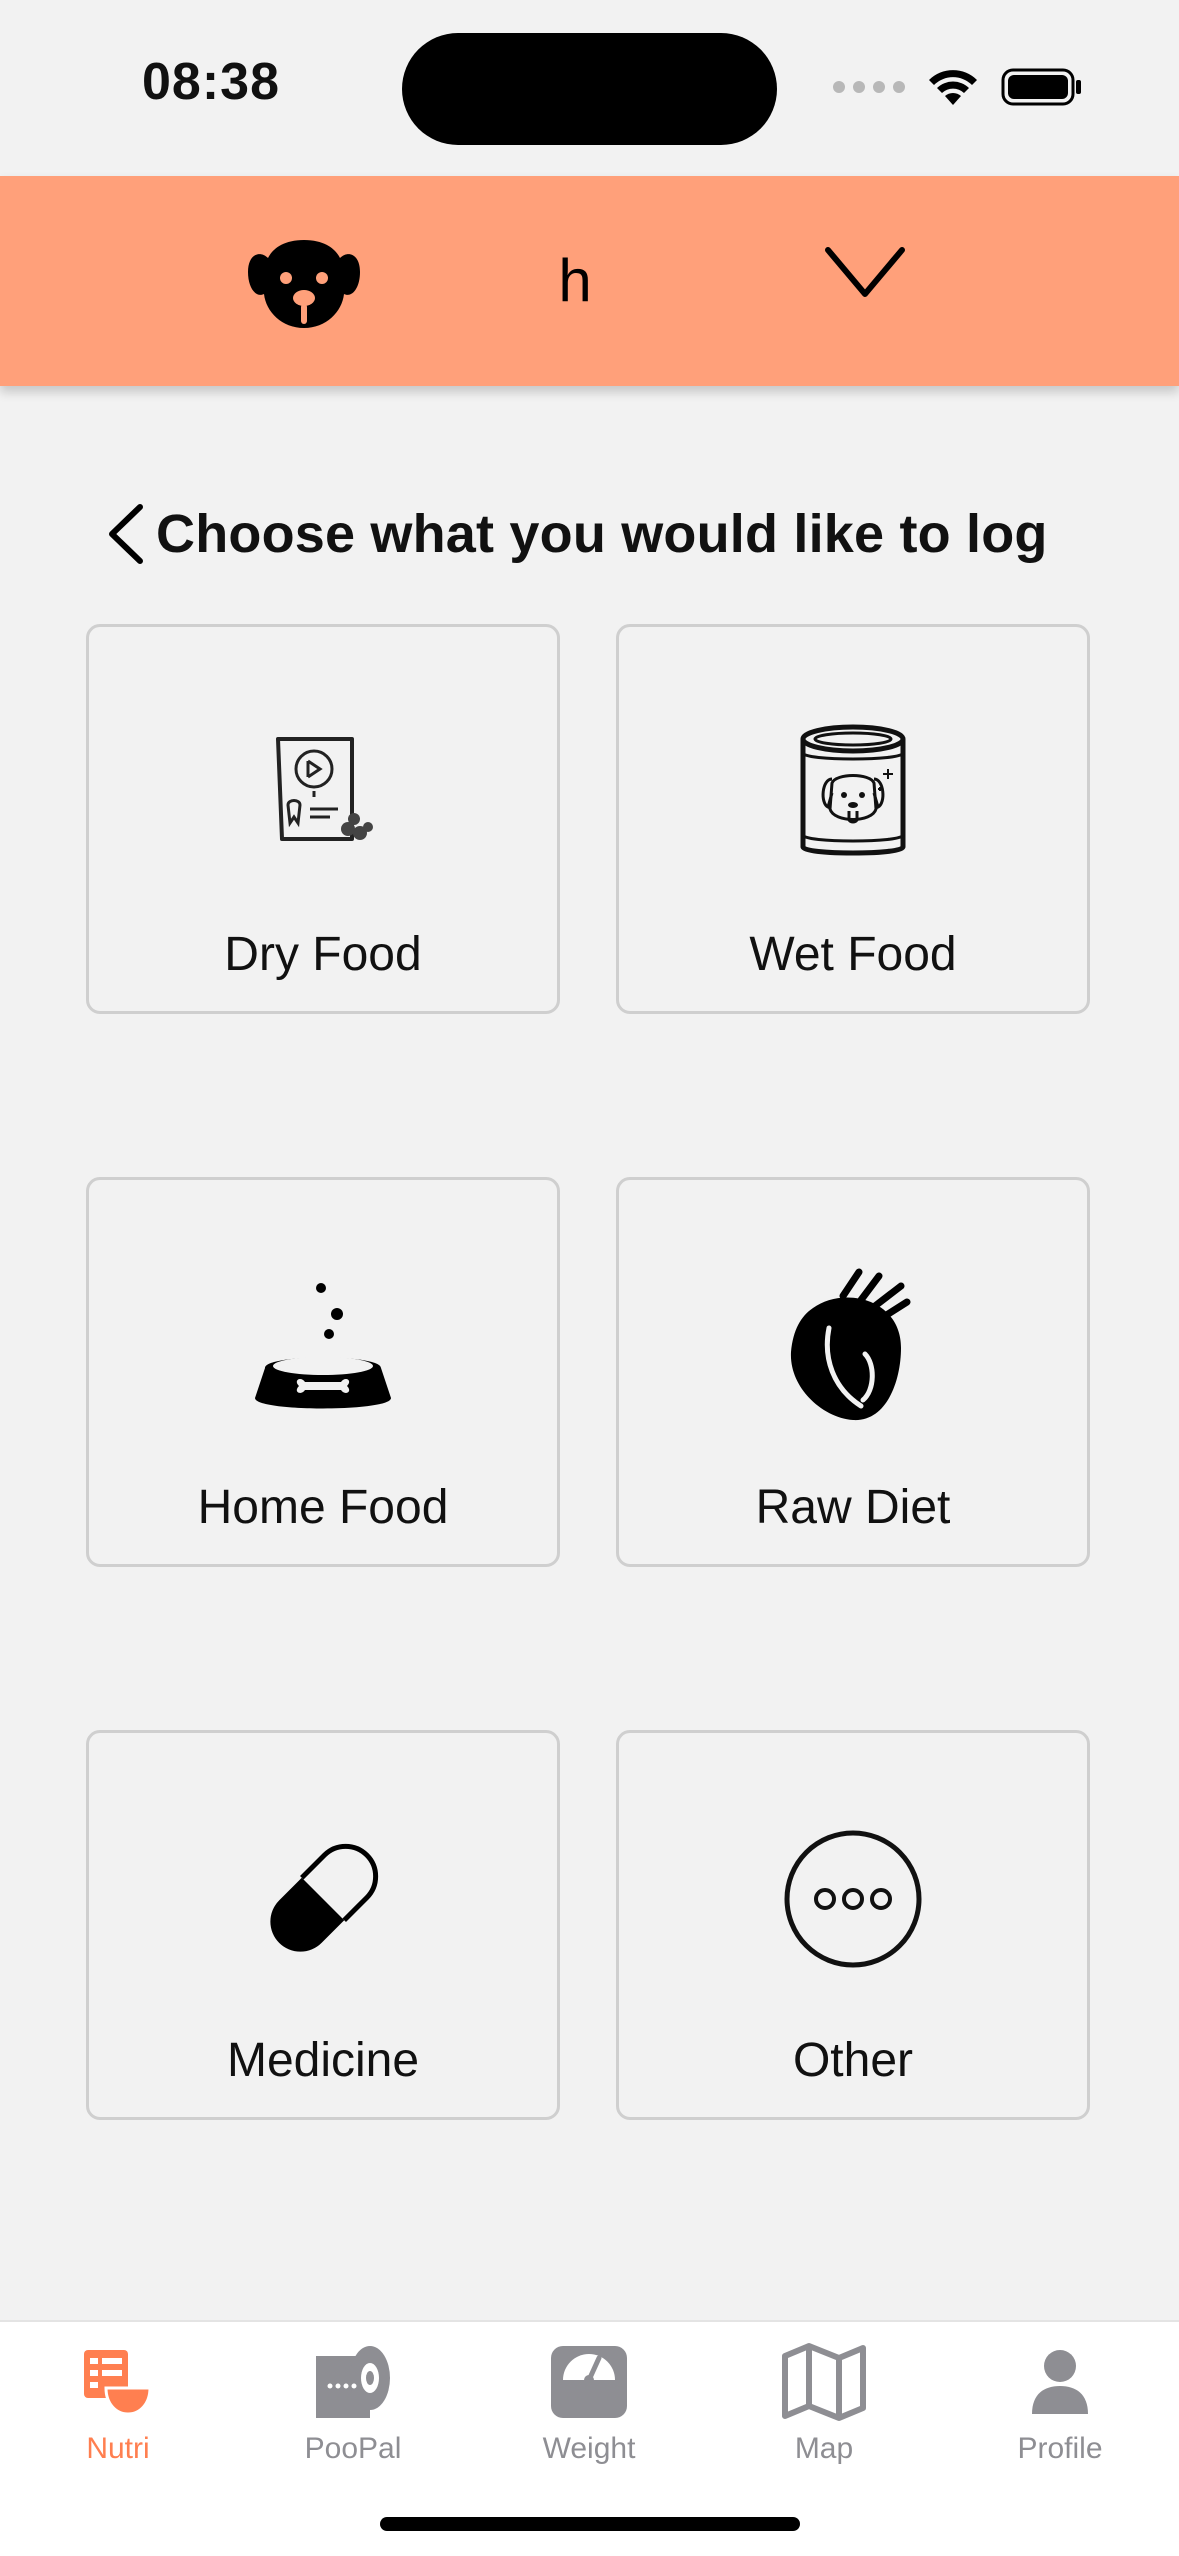 Image resolution: width=1179 pixels, height=2556 pixels. What do you see at coordinates (323, 954) in the screenshot?
I see `card-label: Dry Food` at bounding box center [323, 954].